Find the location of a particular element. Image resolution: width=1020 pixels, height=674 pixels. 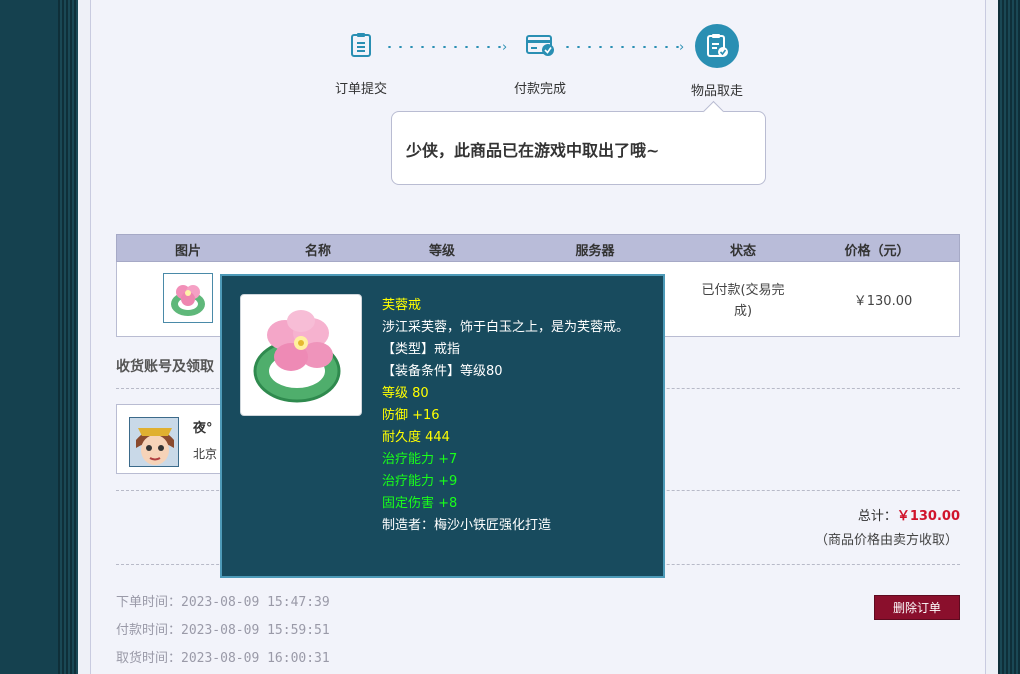

receiver-server: 北京 is located at coordinates (205, 454).